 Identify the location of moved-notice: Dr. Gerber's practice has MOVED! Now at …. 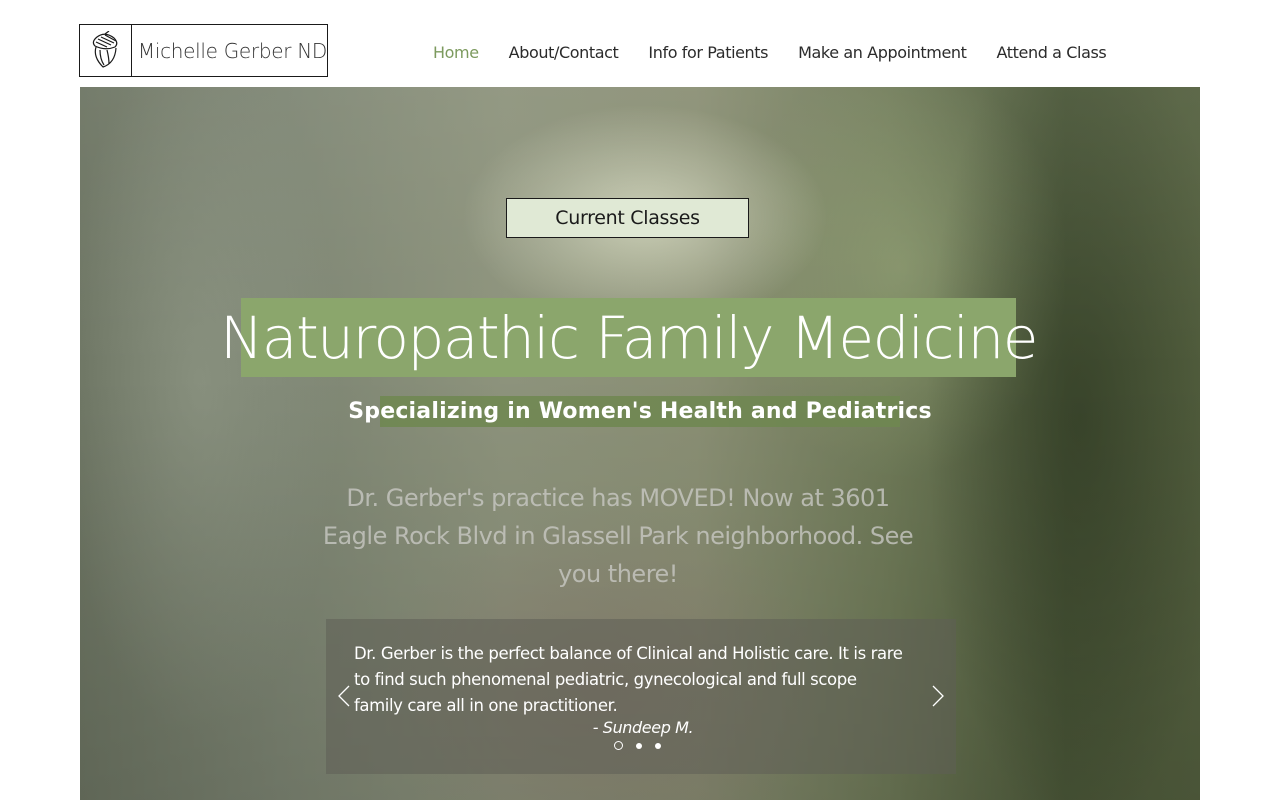
(618, 536).